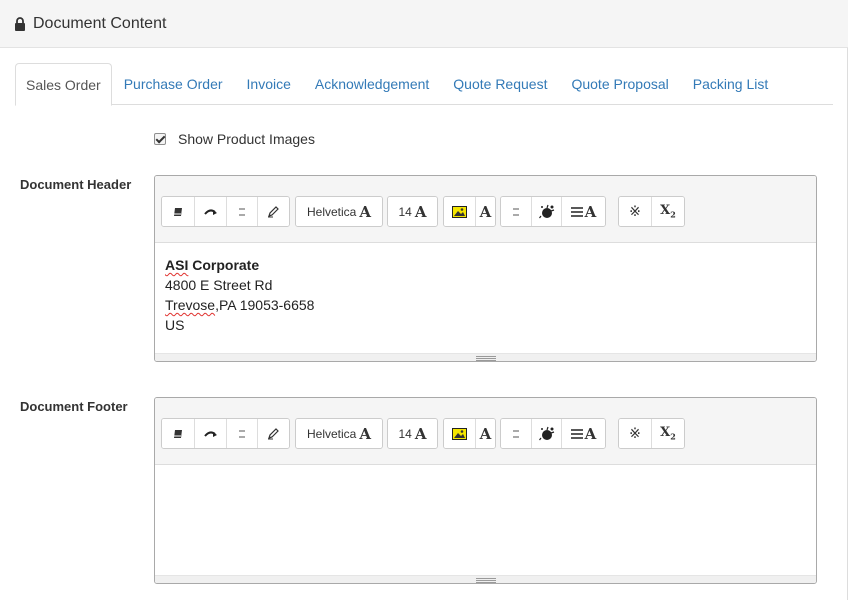  I want to click on tab-sales-order: Sales Order, so click(63, 84).